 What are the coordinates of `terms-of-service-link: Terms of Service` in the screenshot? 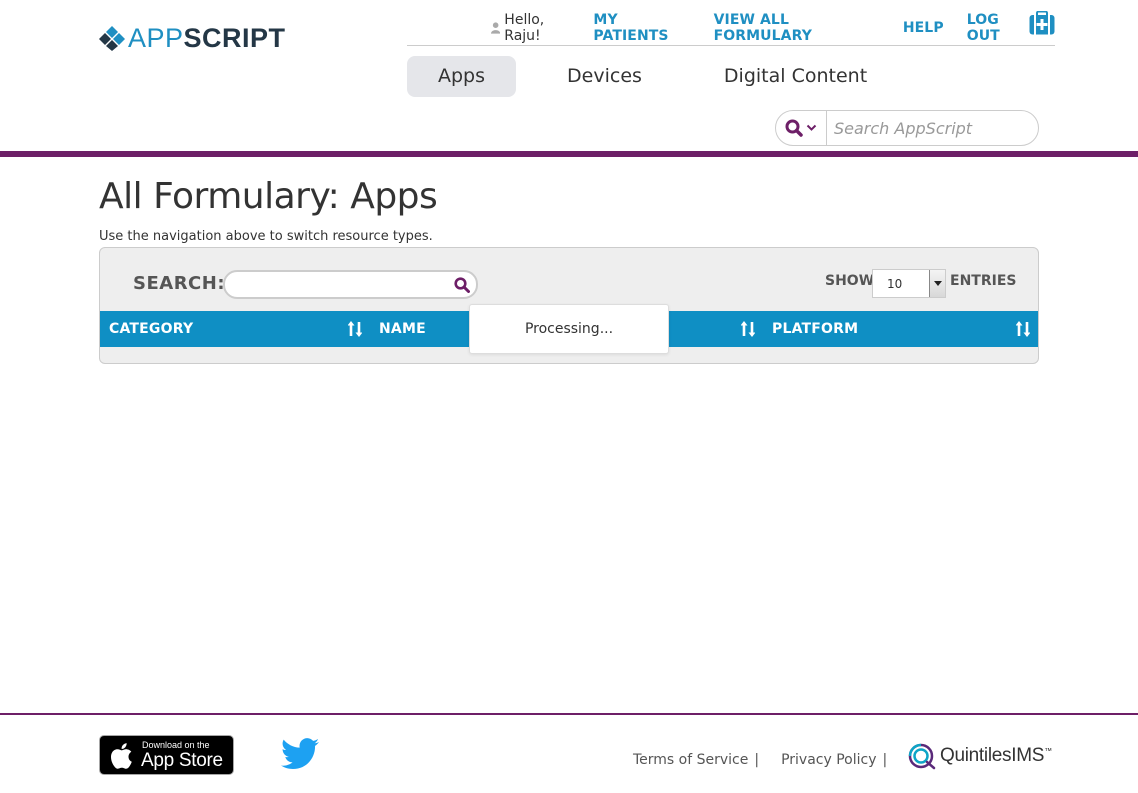 It's located at (690, 760).